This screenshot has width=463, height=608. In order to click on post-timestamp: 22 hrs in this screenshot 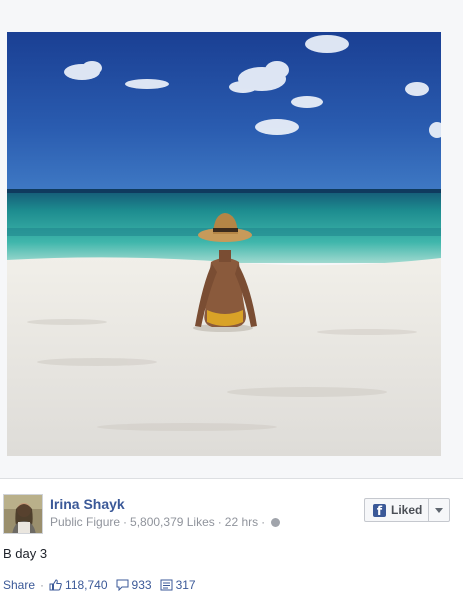, I will do `click(241, 522)`.